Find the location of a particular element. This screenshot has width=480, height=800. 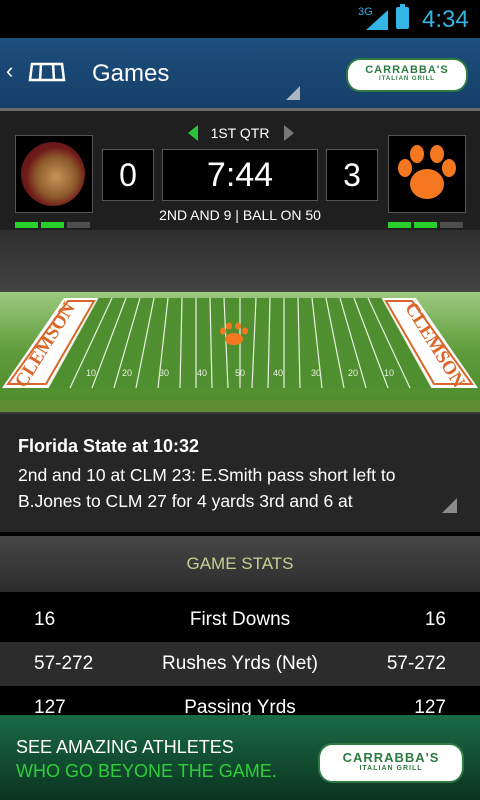

florida-state-logo is located at coordinates (54, 174).